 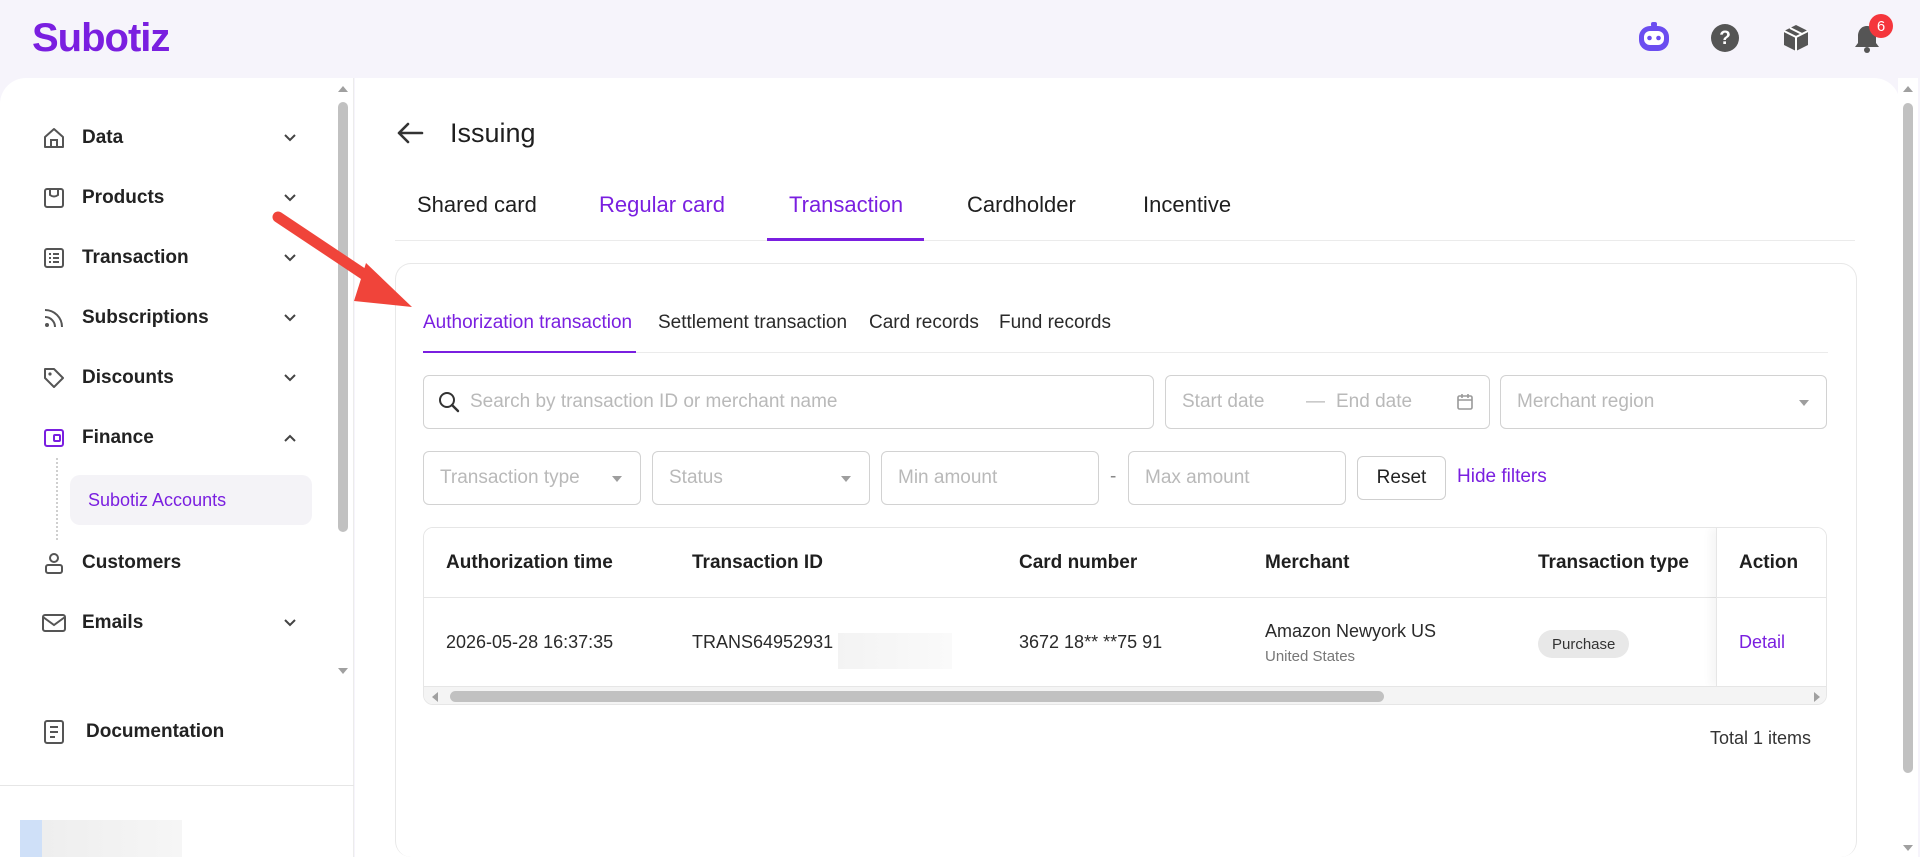 What do you see at coordinates (662, 213) in the screenshot?
I see `tab-regular-card: Regular card` at bounding box center [662, 213].